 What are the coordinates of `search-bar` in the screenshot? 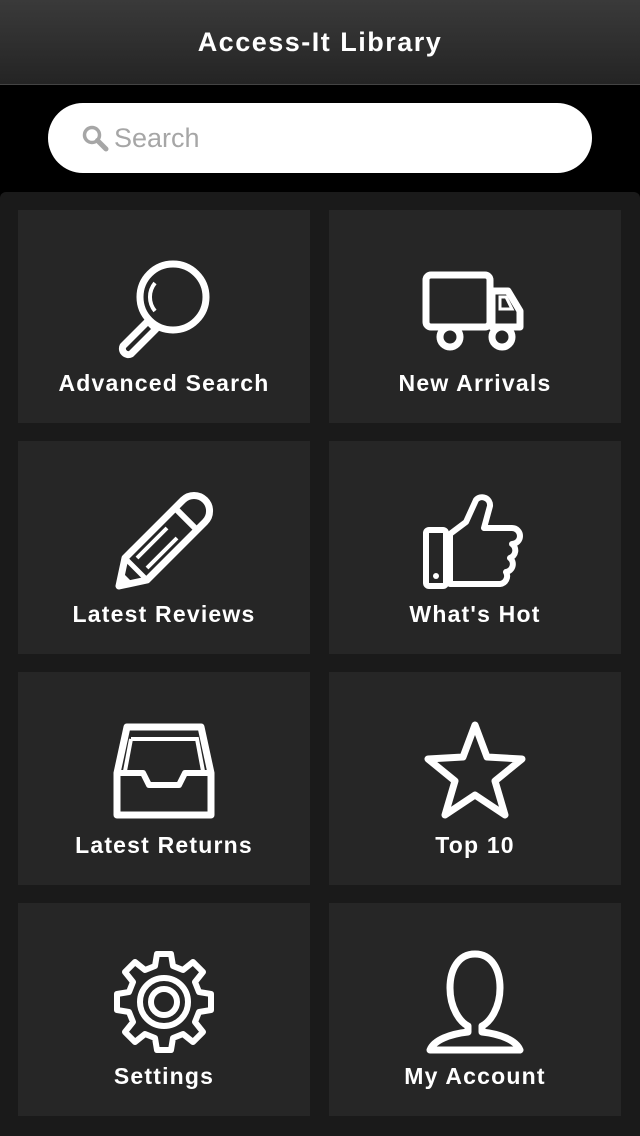 It's located at (320, 138).